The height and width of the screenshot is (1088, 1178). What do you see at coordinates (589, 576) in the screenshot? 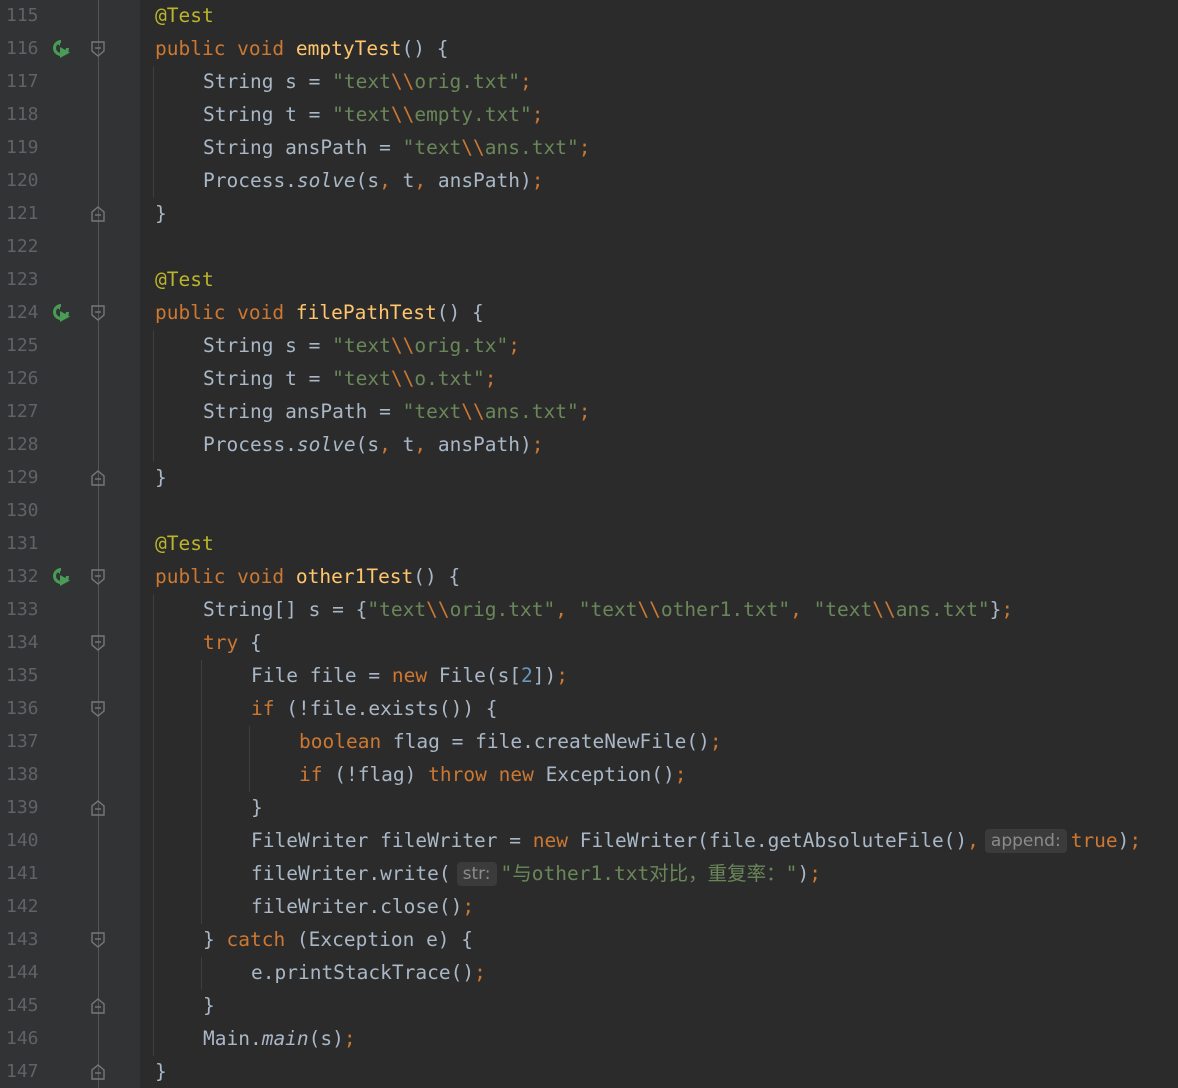
I see `code-line: 132 public void other1Test() {` at bounding box center [589, 576].